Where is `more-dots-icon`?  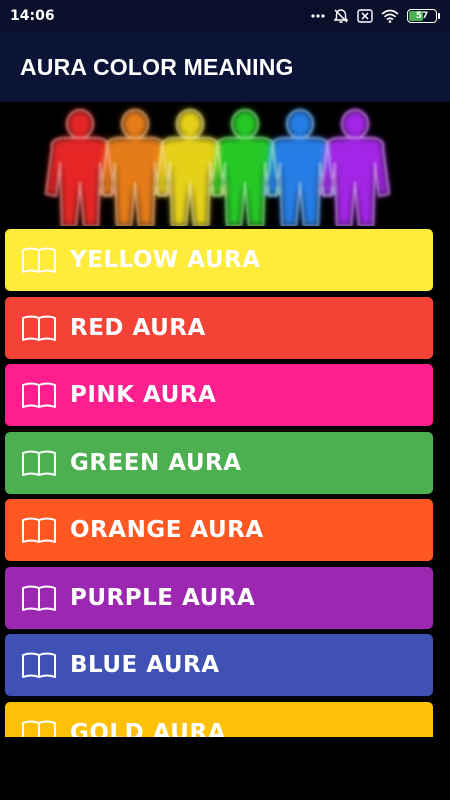 more-dots-icon is located at coordinates (318, 16).